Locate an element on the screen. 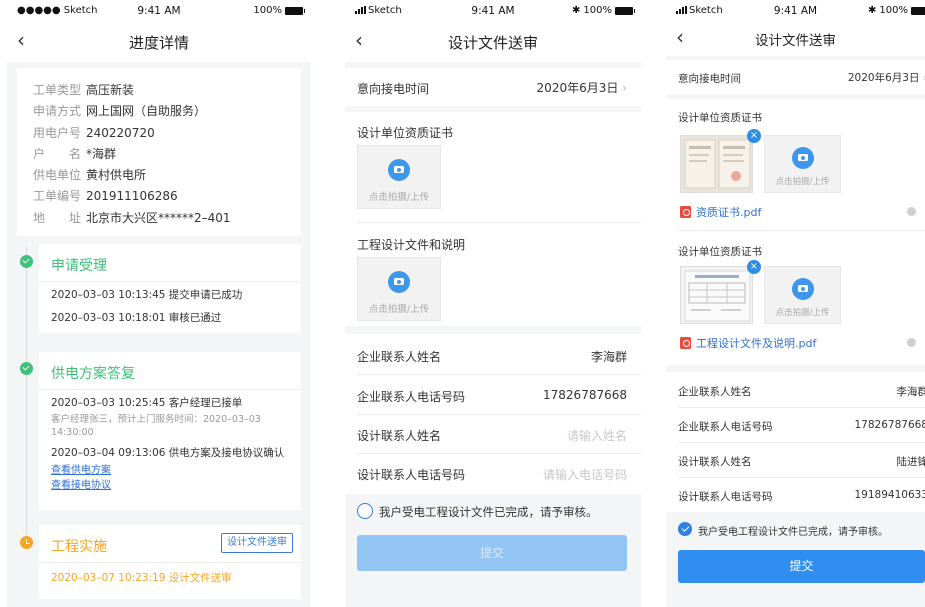 Image resolution: width=925 pixels, height=607 pixels. info-row-number: 工单编号 201911106286 is located at coordinates (105, 196).